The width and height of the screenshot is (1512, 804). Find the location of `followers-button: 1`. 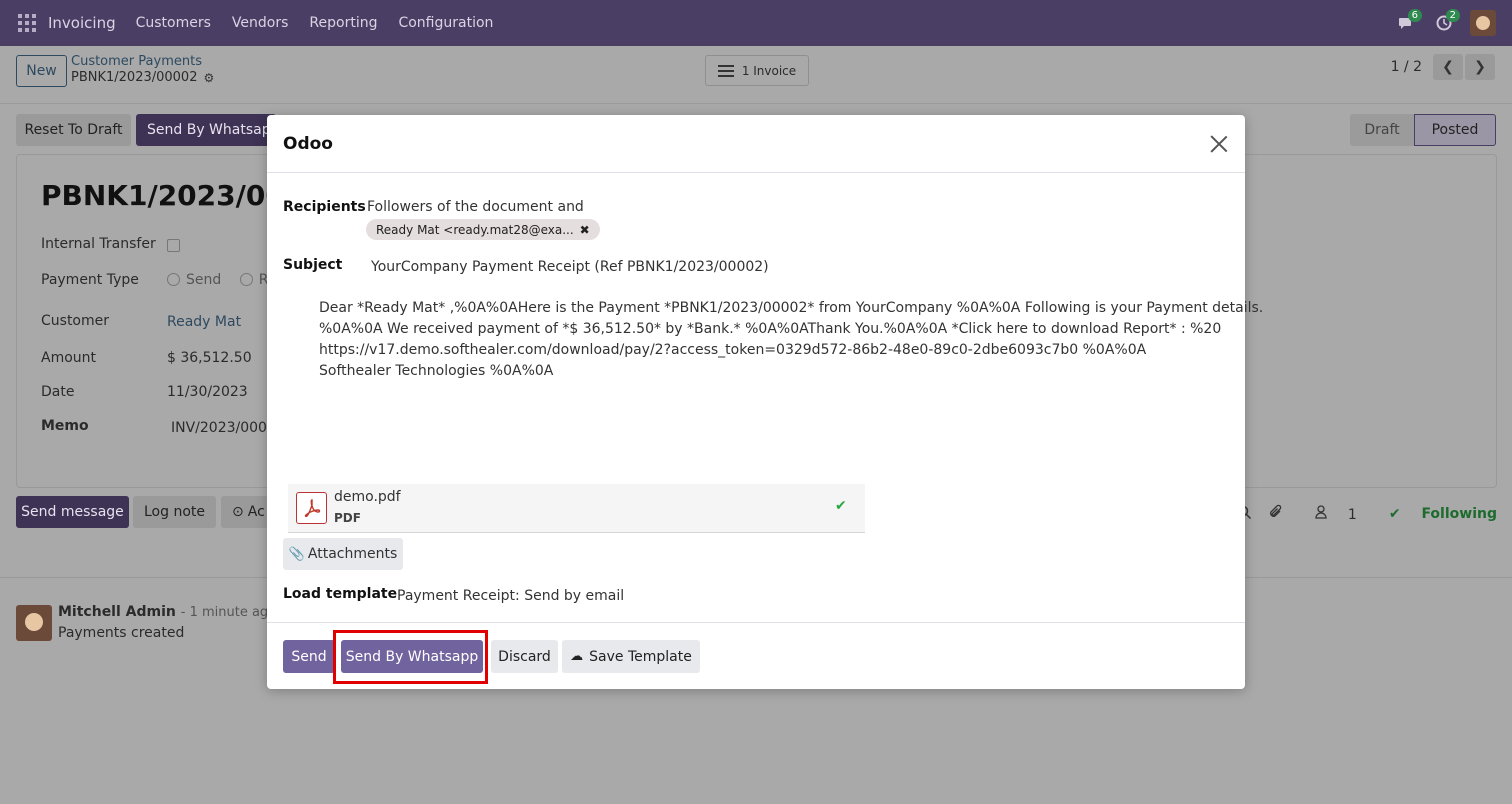

followers-button: 1 is located at coordinates (1328, 514).